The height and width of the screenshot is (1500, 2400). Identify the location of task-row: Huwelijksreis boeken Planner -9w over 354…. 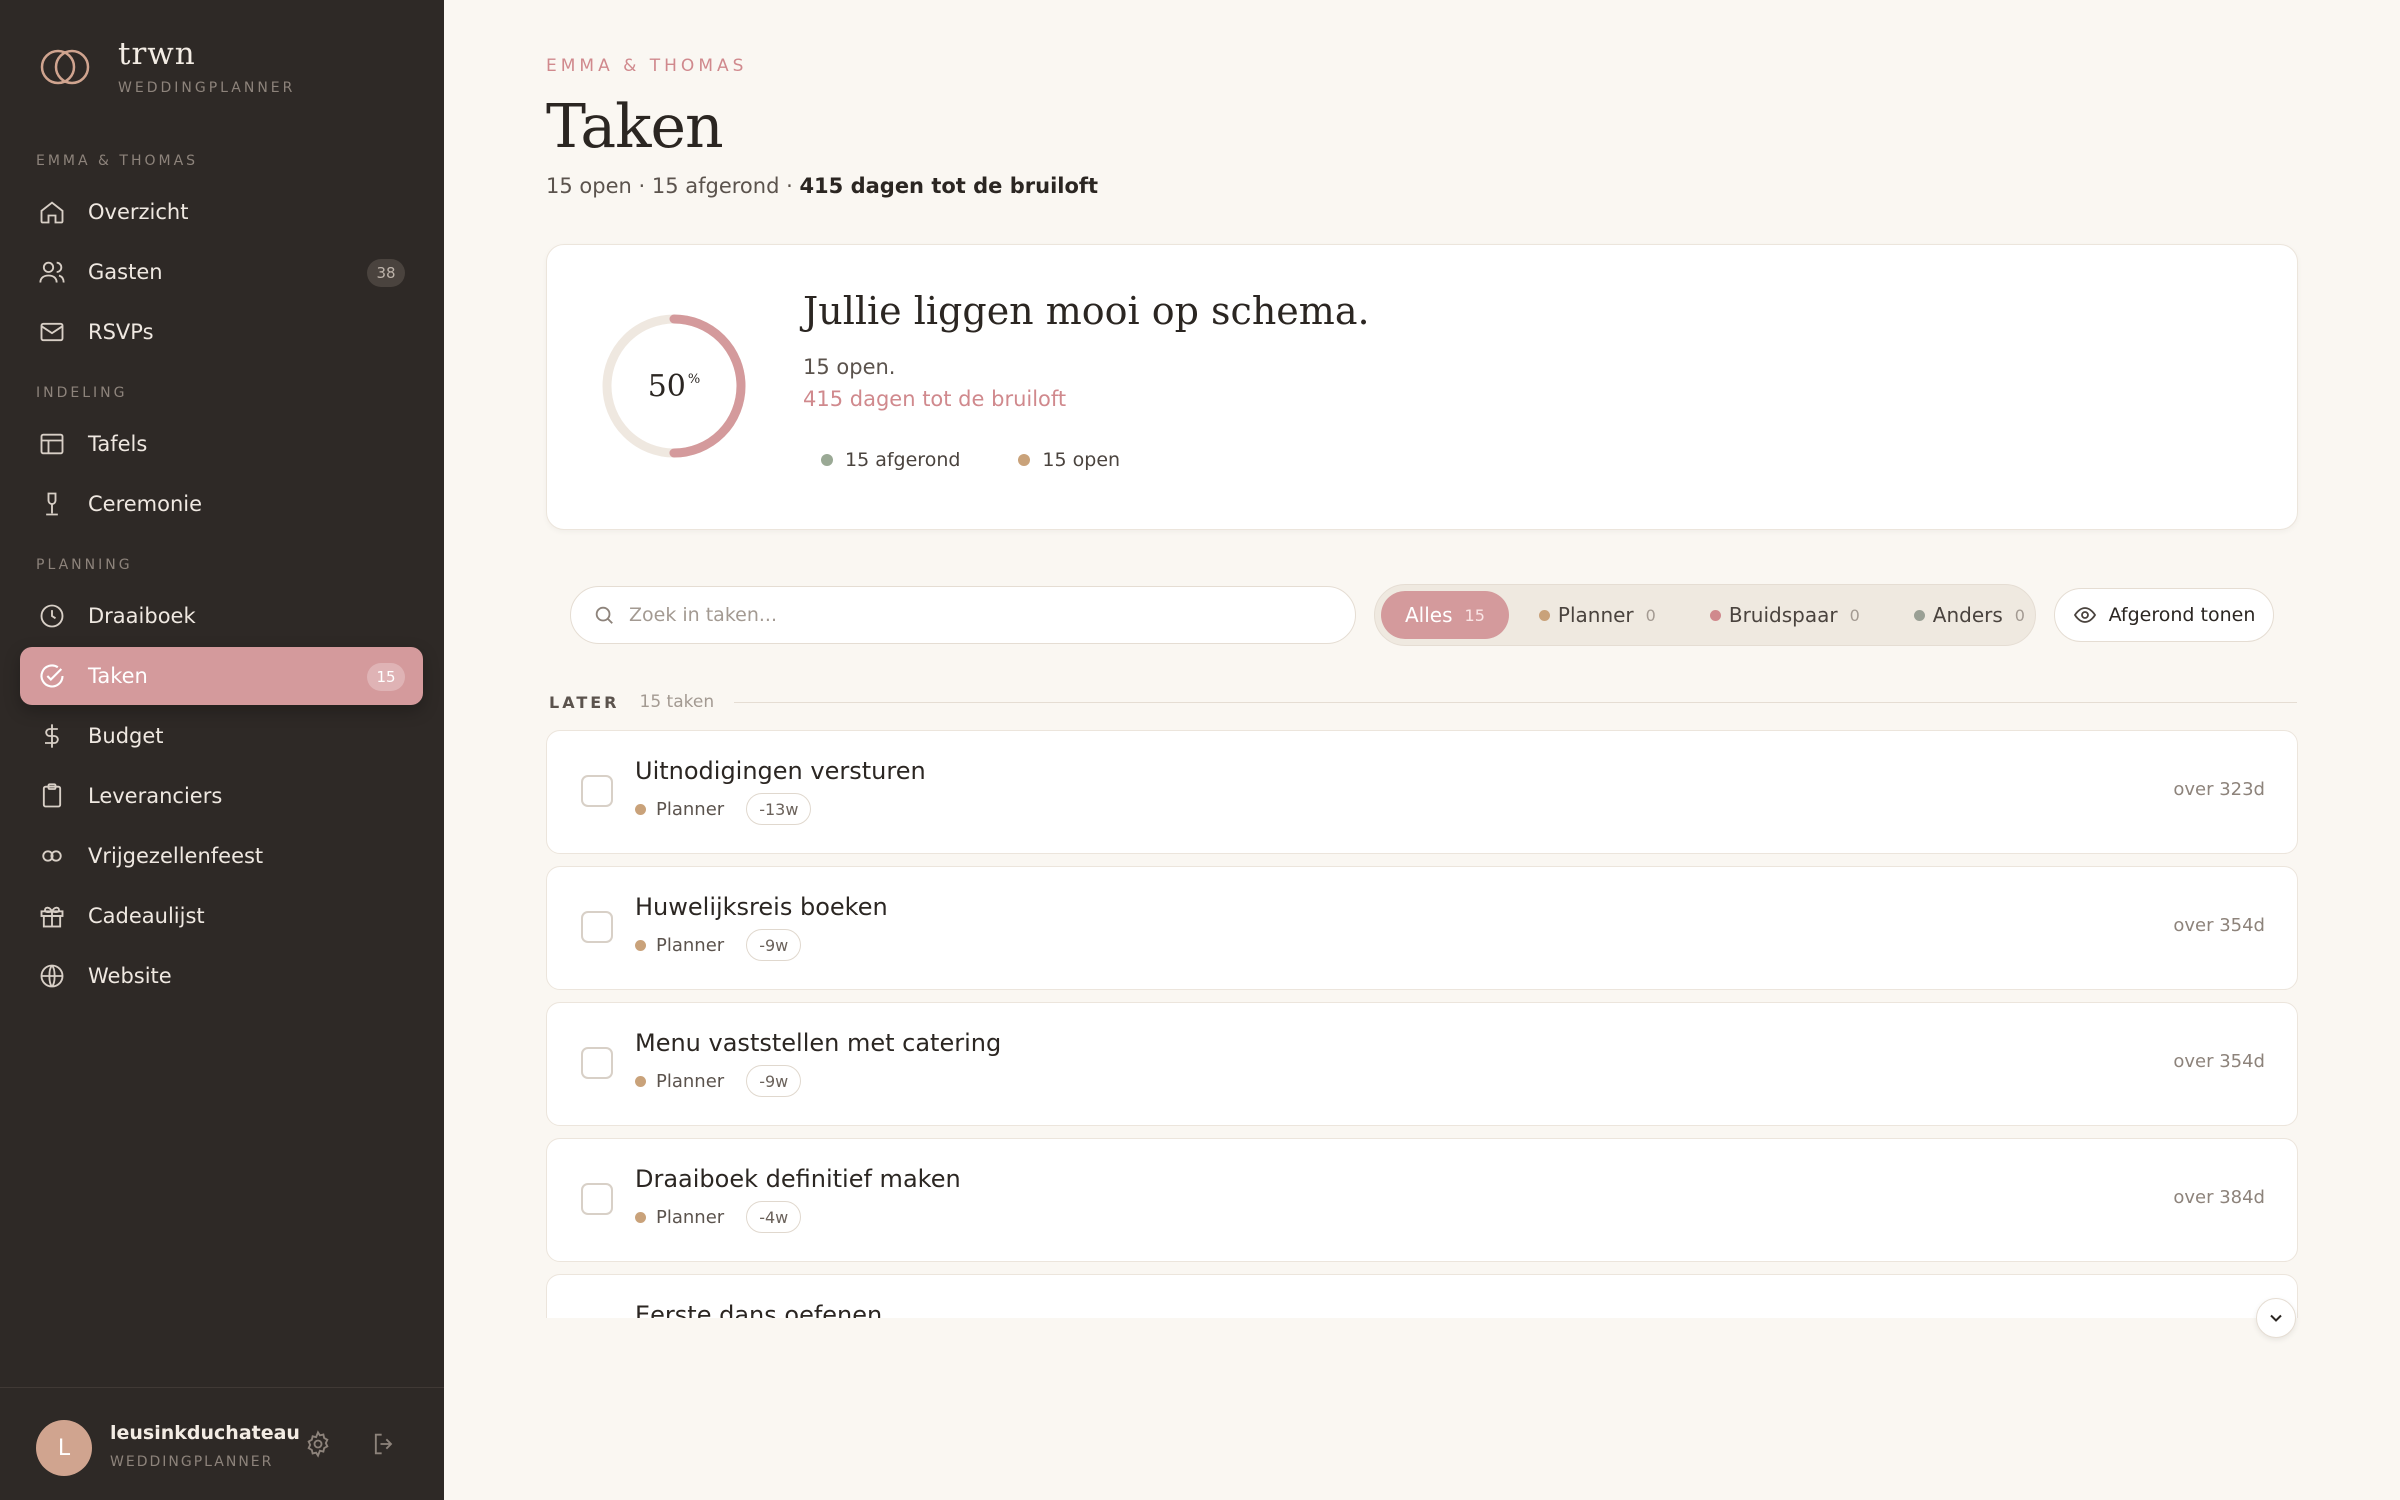
(1422, 928).